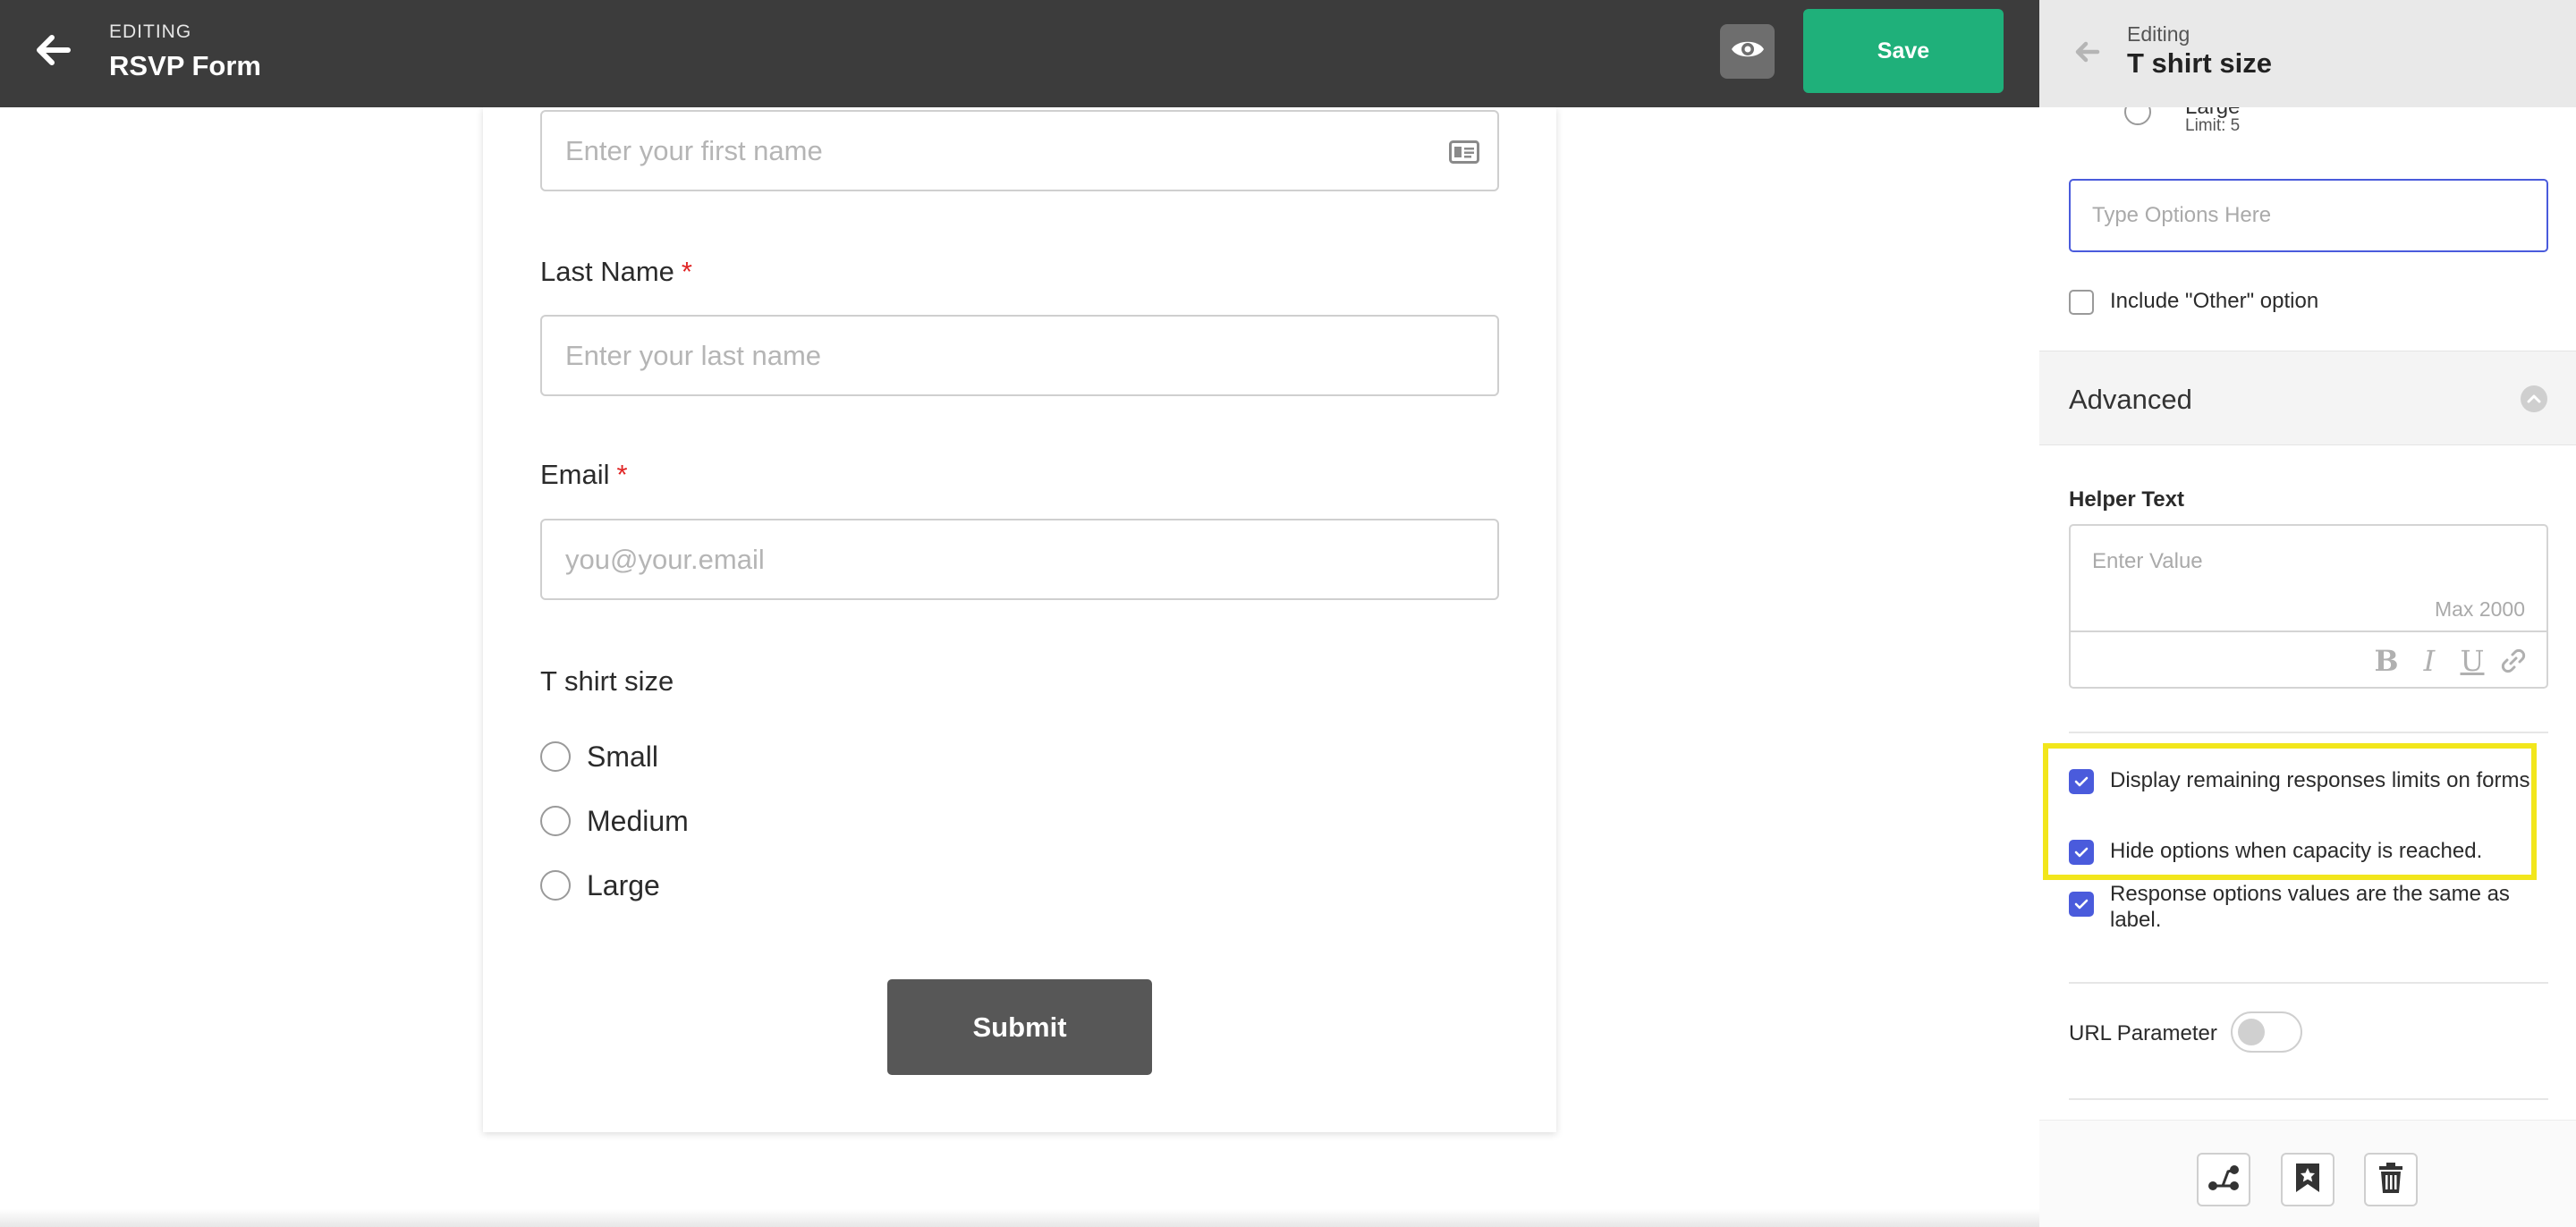 This screenshot has height=1227, width=2576. I want to click on option-limit: Limit: 5, so click(2213, 125).